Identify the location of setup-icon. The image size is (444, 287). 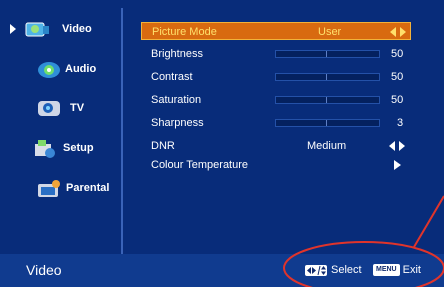
(45, 149).